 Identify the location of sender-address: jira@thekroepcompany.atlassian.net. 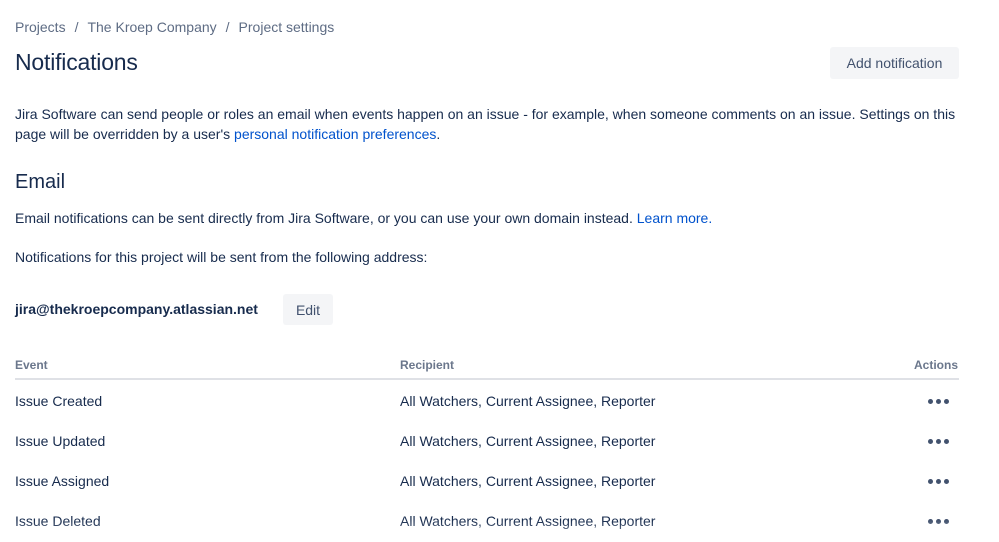
(136, 309).